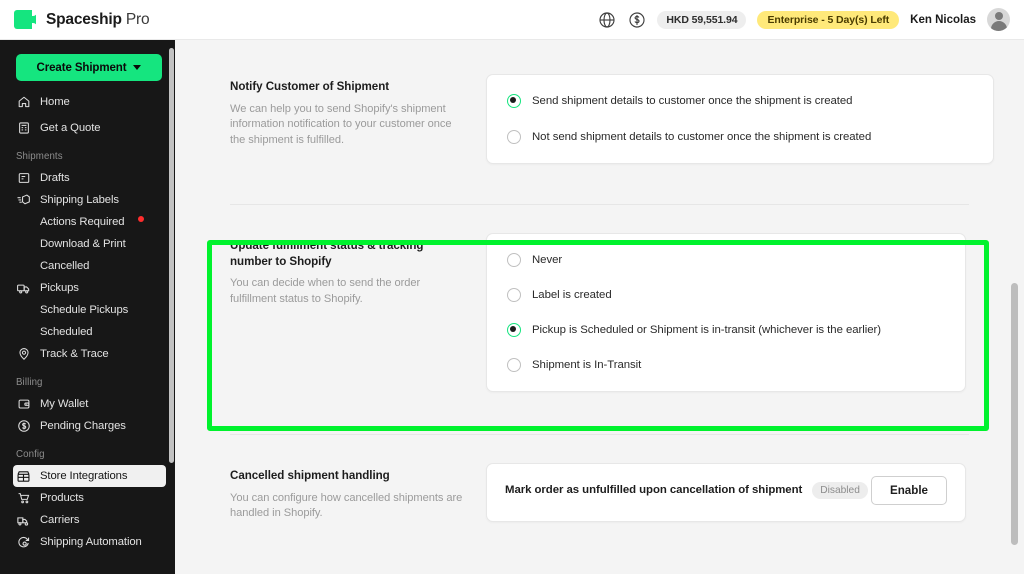 The image size is (1024, 574). What do you see at coordinates (726, 295) in the screenshot?
I see `radio-option-label-is-created: Label is created` at bounding box center [726, 295].